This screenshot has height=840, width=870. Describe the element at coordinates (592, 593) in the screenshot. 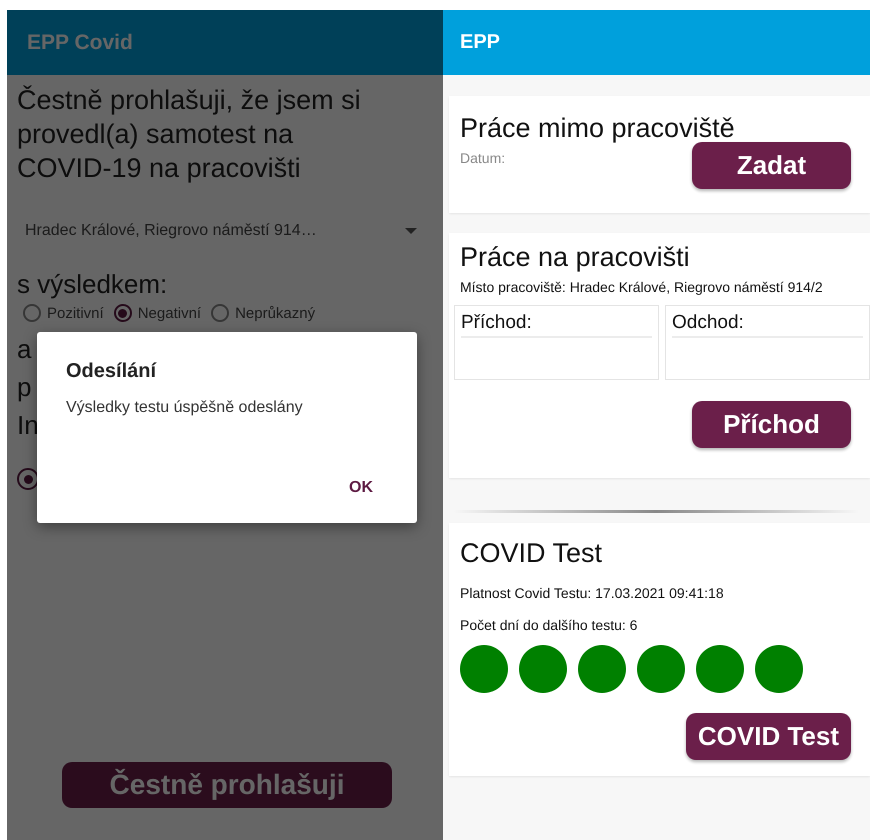

I see `validity-text: Platnost Covid Testu: 17.03.2021 09:41:18` at that location.